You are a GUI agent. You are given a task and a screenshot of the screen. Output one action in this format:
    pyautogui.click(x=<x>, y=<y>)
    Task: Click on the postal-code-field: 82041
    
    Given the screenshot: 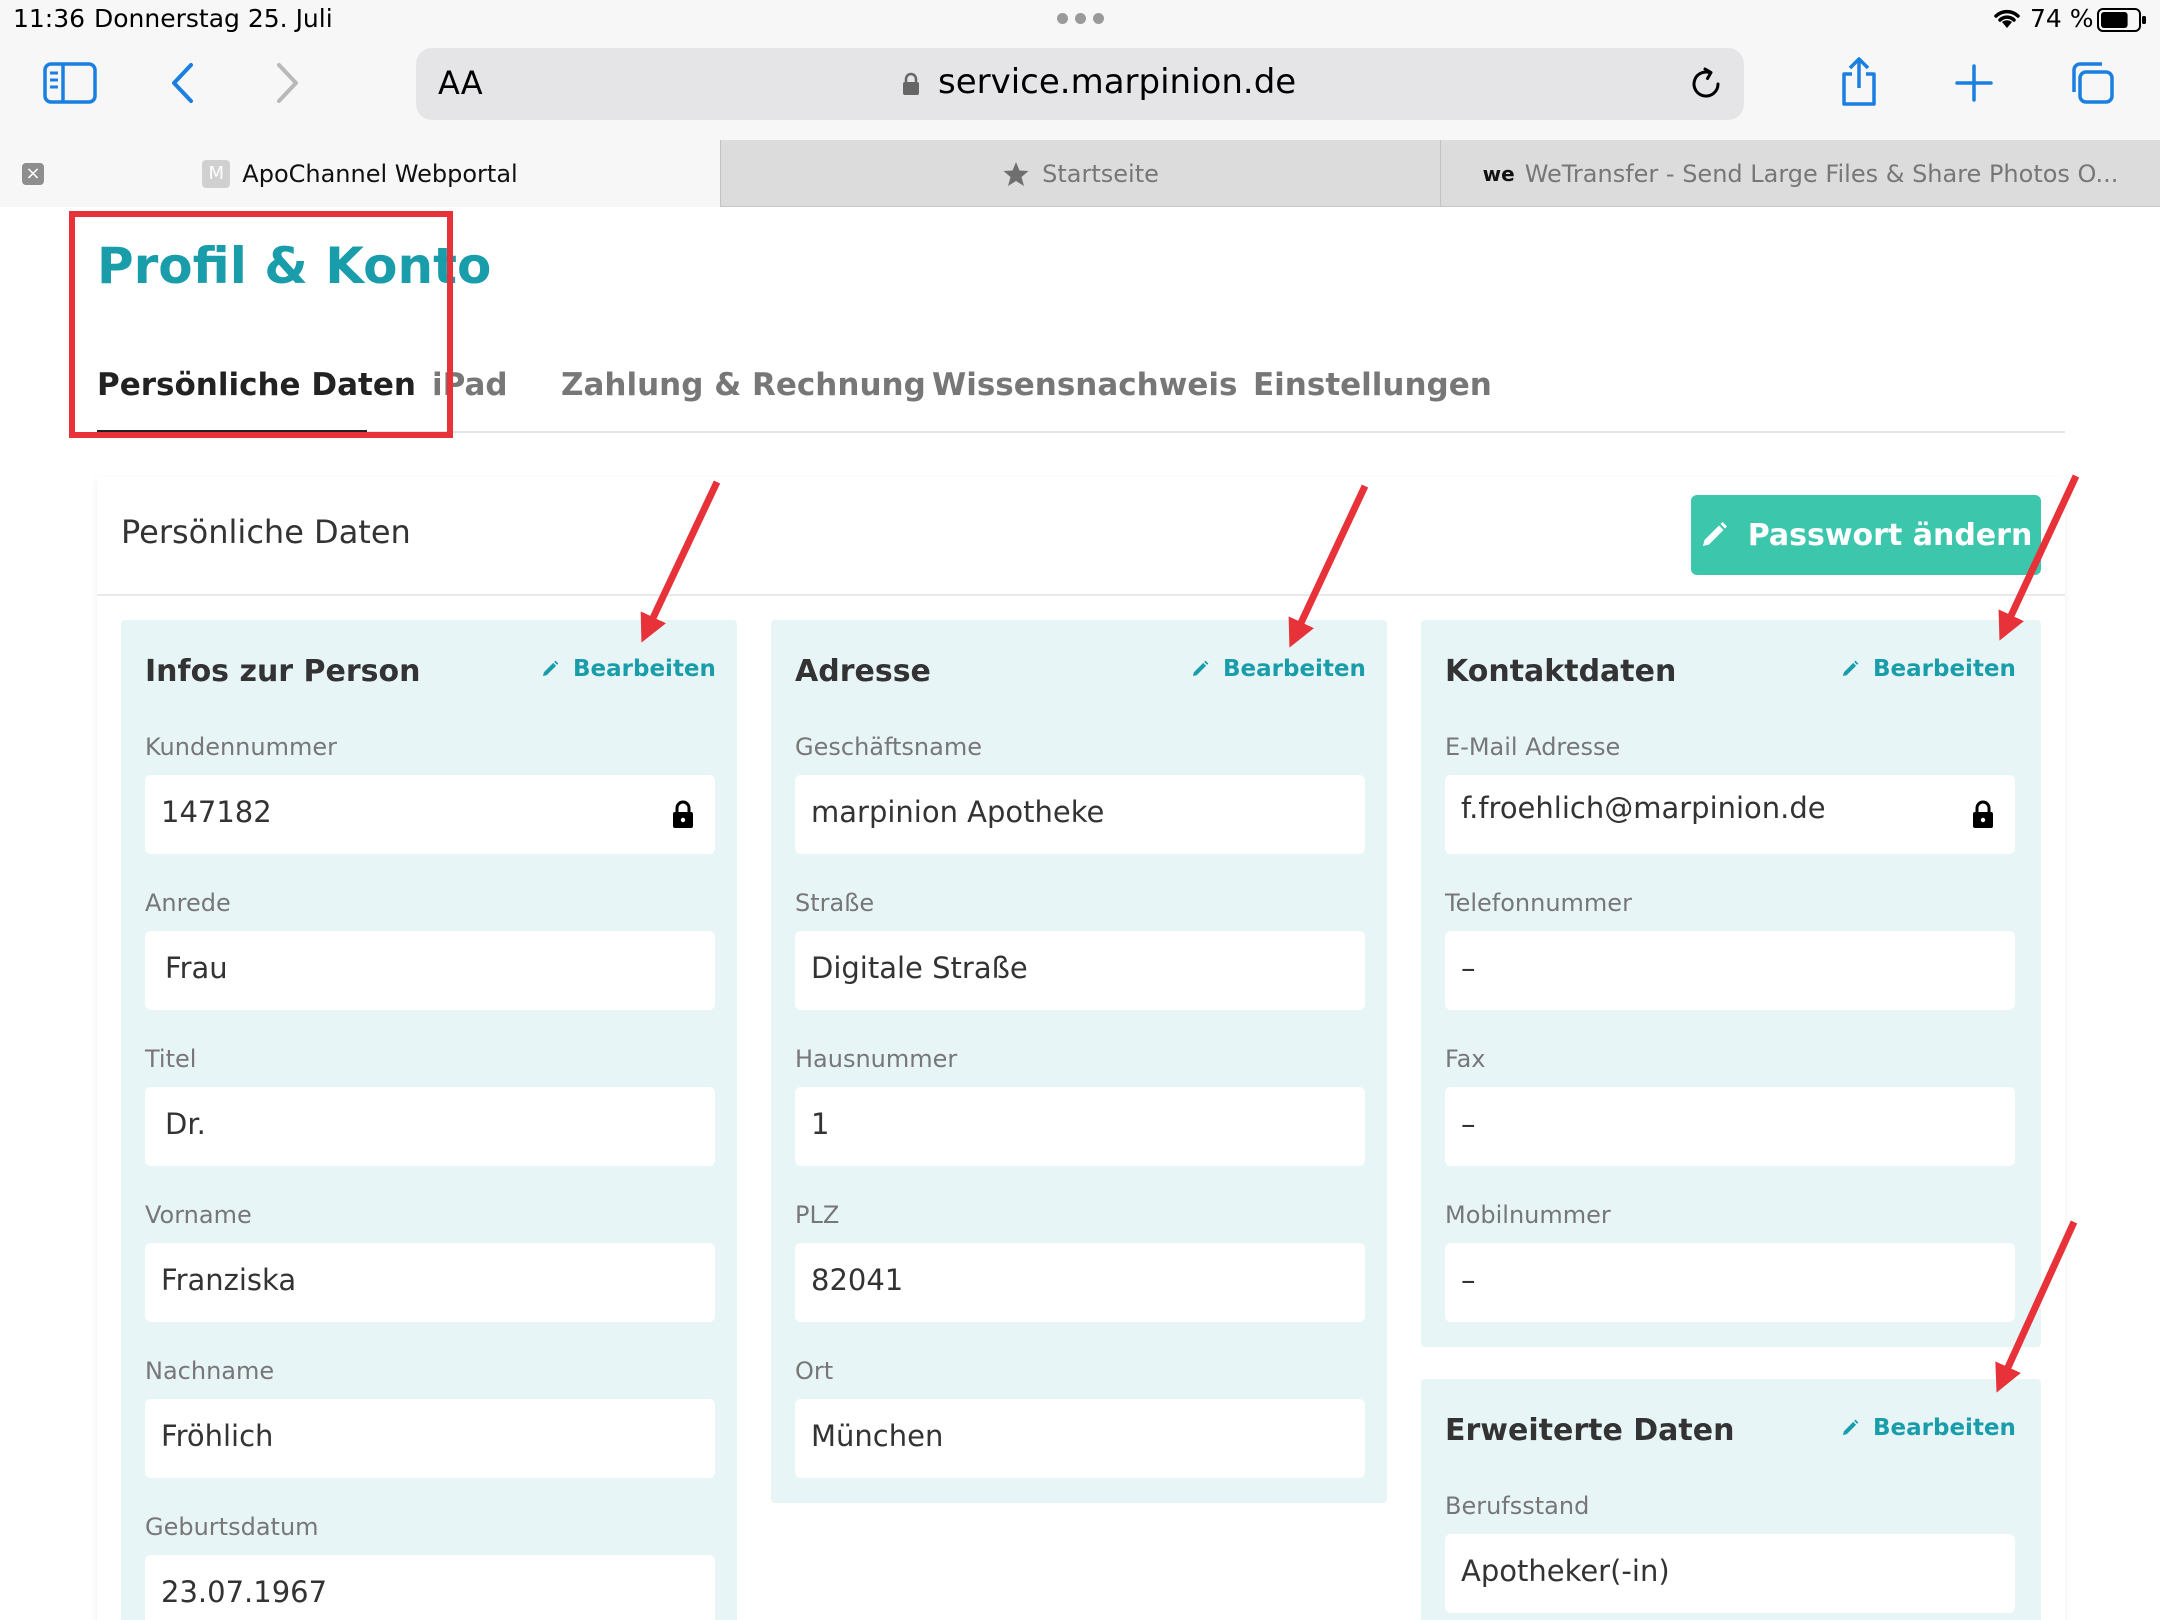 What is the action you would take?
    pyautogui.click(x=1080, y=1282)
    